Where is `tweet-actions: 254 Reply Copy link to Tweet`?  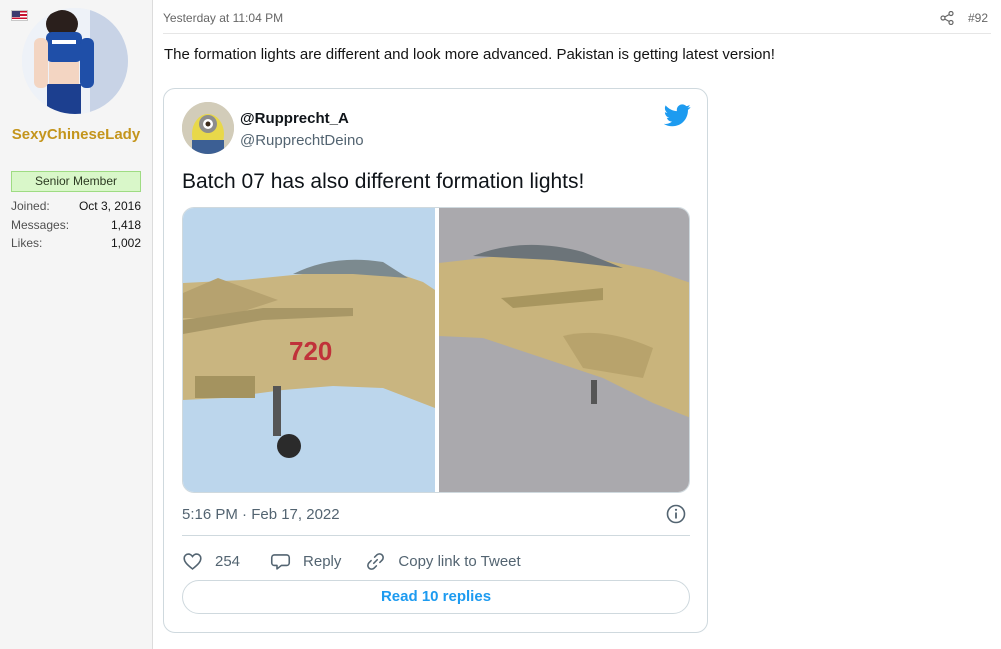 tweet-actions: 254 Reply Copy link to Tweet is located at coordinates (351, 561).